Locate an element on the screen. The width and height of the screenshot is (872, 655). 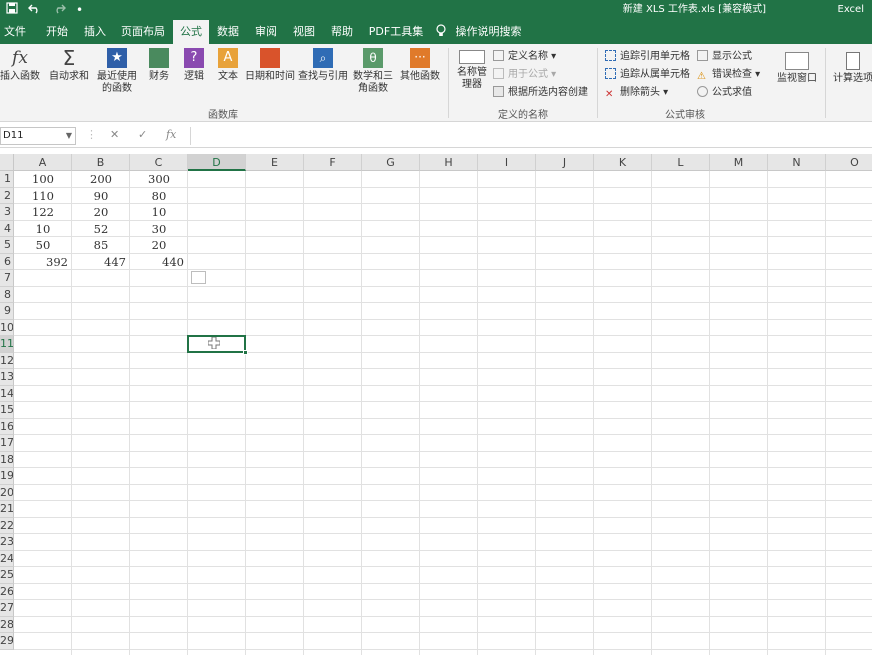
undo-icon is located at coordinates (35, 10).